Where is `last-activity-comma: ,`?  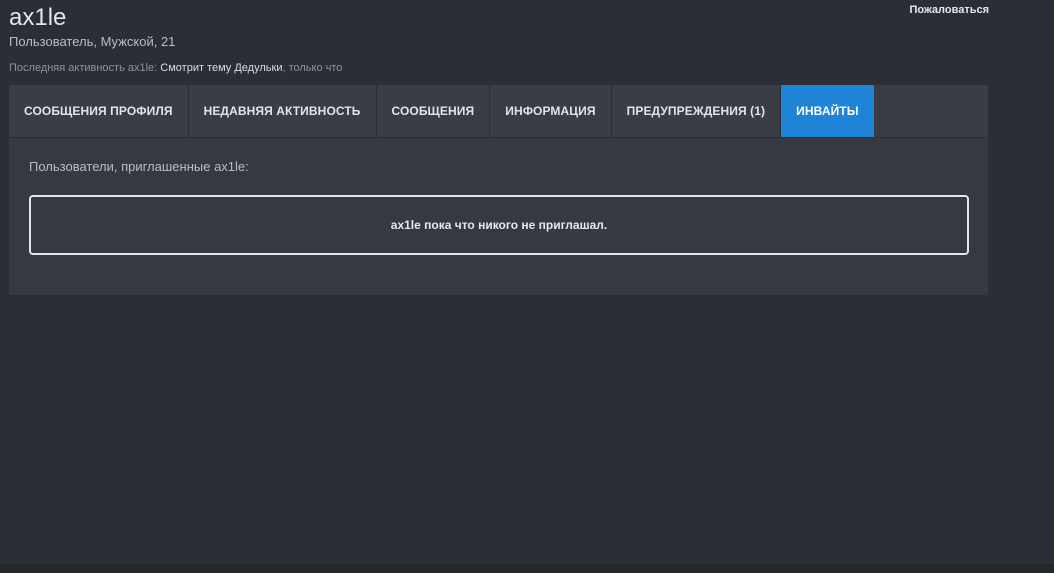 last-activity-comma: , is located at coordinates (284, 68).